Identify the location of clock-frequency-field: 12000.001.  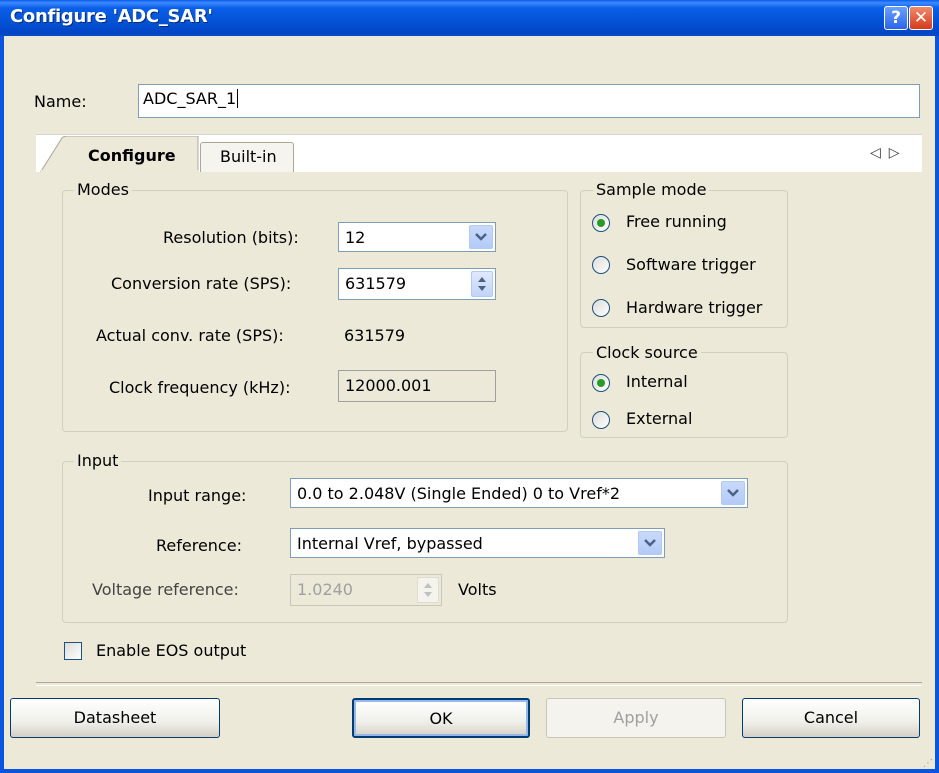
(417, 386).